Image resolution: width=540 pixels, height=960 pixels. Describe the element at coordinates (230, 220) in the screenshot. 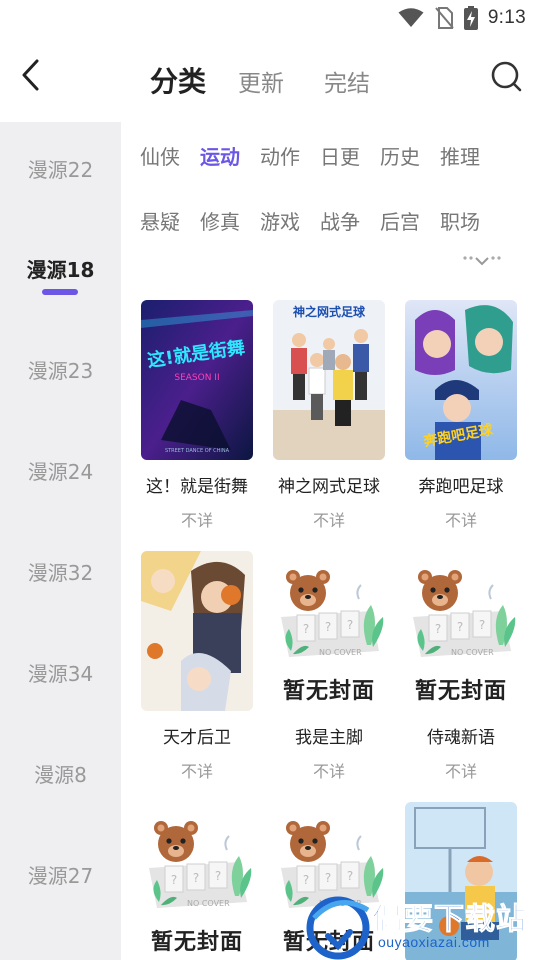

I see `category-tag: 修真` at that location.